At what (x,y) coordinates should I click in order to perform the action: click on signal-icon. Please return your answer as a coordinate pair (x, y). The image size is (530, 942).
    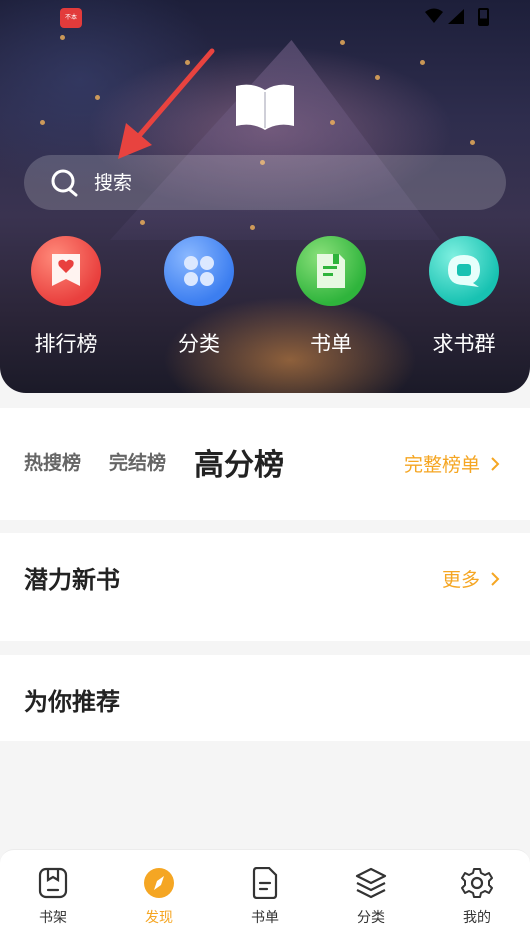
    Looking at the image, I should click on (456, 16).